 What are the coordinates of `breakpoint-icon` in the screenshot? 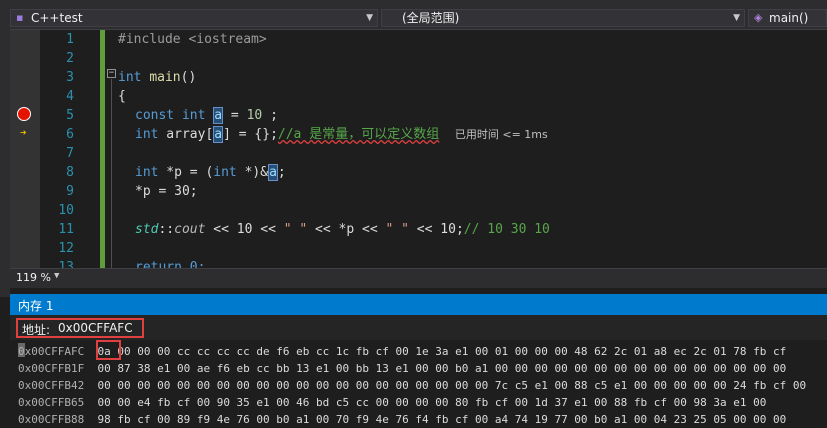 It's located at (24, 114).